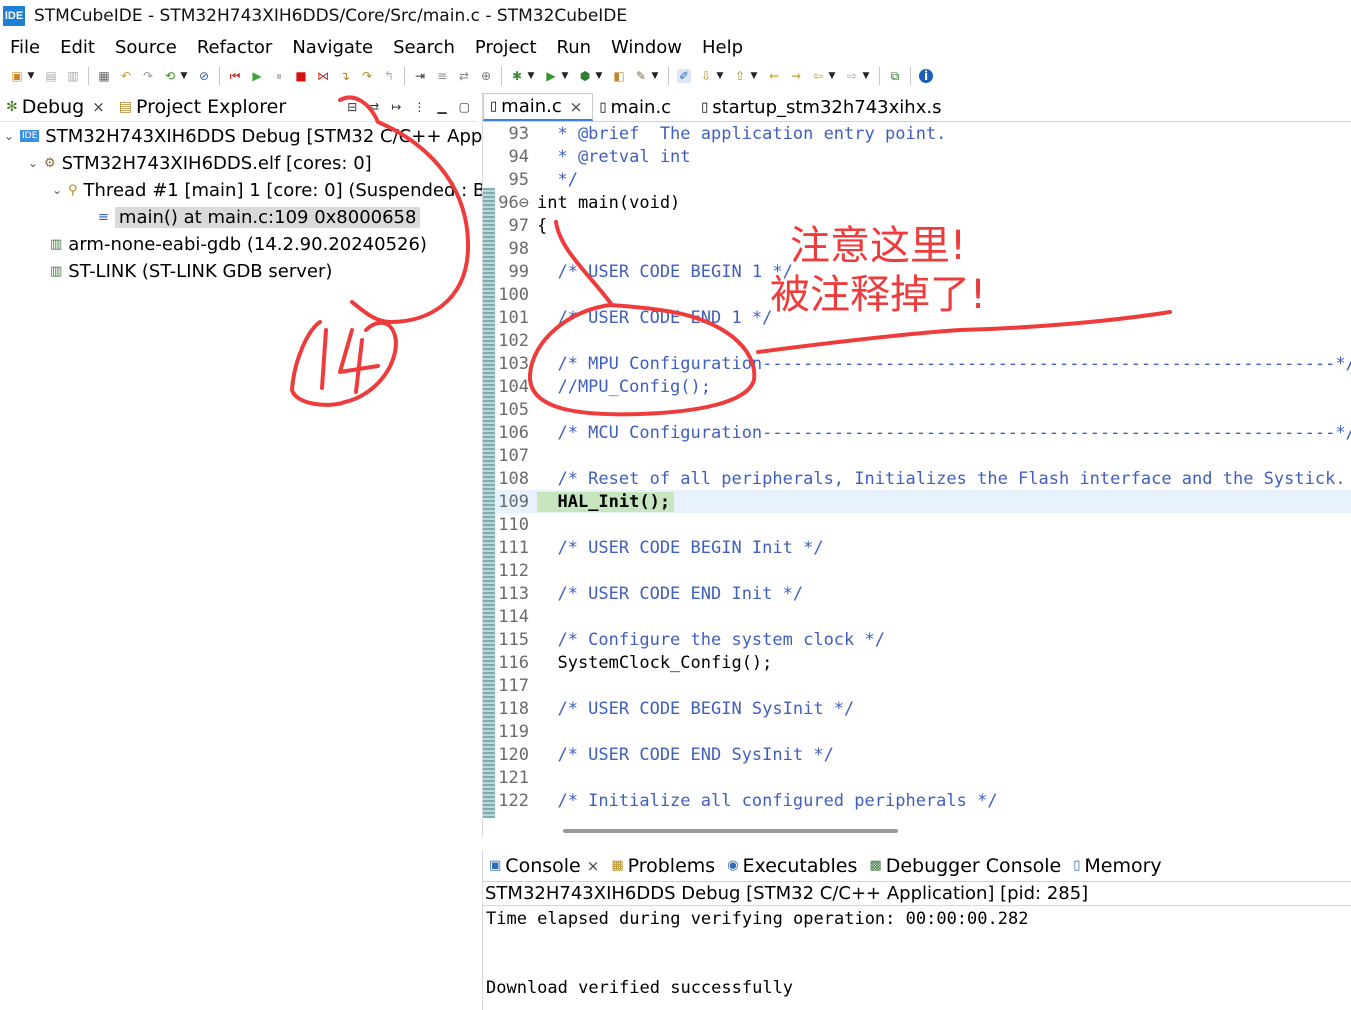  Describe the element at coordinates (740, 76) in the screenshot. I see `previous-annotation-icon: ⇧` at that location.